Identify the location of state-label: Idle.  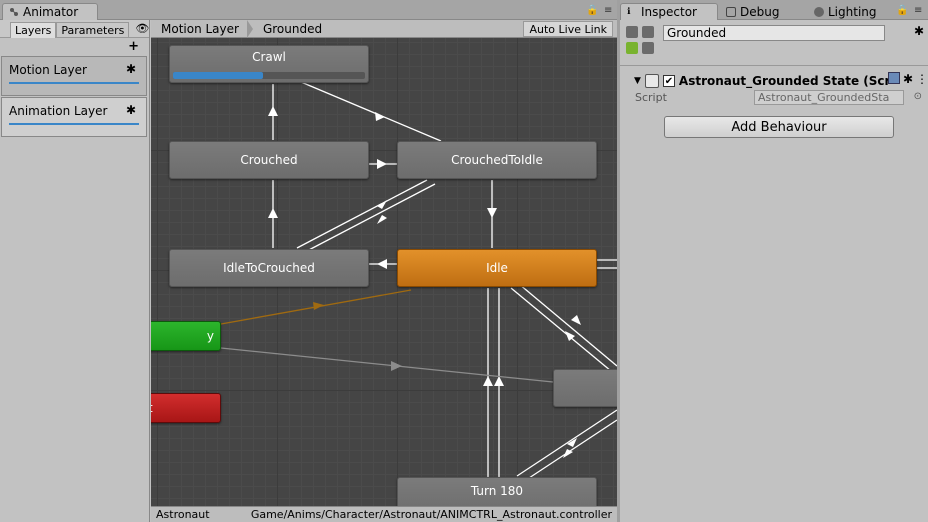
(497, 268).